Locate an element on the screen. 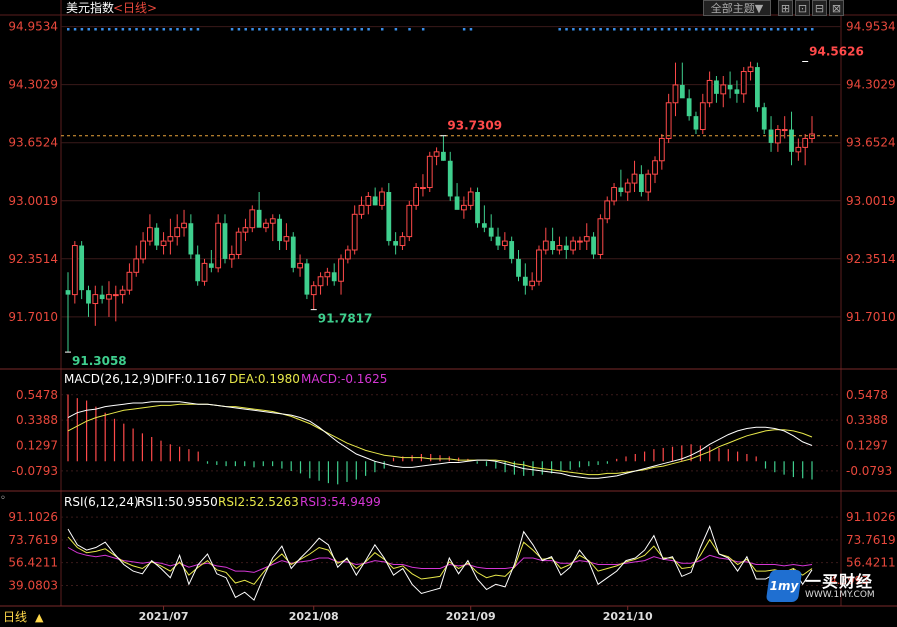 This screenshot has height=627, width=897. window-restore-icon: ⊡ is located at coordinates (802, 8).